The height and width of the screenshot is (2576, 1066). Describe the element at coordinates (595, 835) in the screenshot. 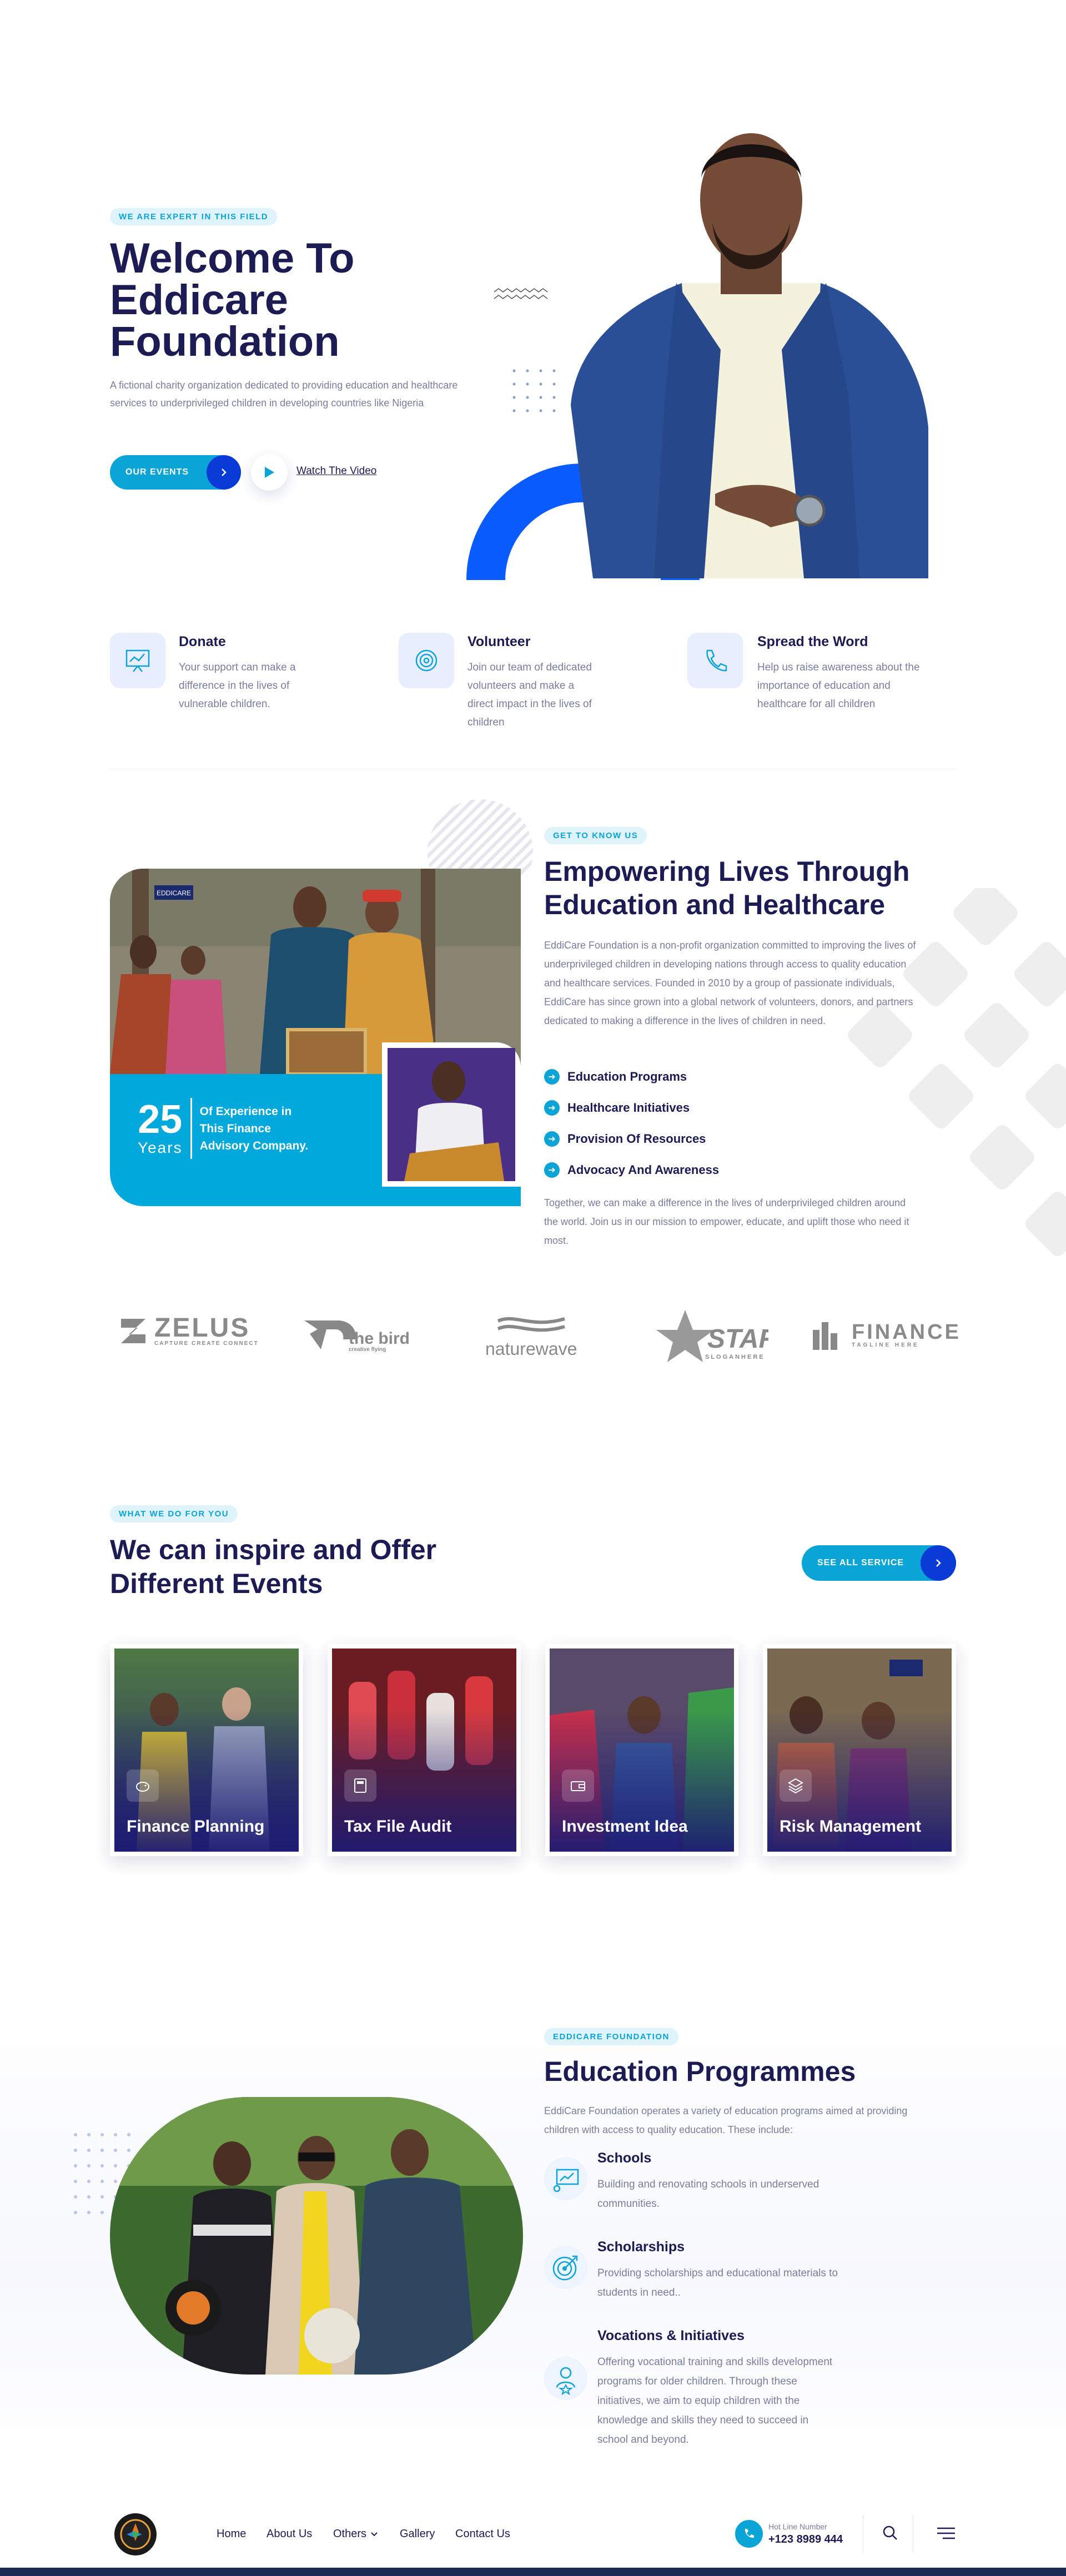

I see `about-tag: GET TO KNOW US` at that location.